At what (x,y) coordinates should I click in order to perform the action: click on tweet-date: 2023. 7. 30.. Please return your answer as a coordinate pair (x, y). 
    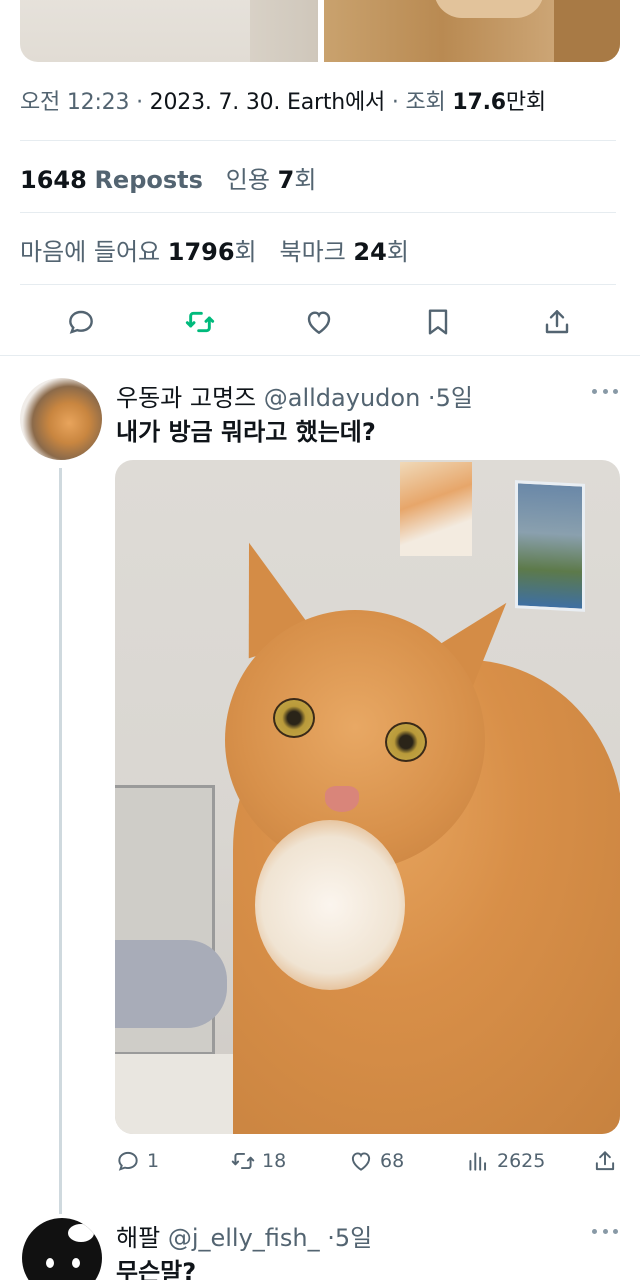
    Looking at the image, I should click on (215, 102).